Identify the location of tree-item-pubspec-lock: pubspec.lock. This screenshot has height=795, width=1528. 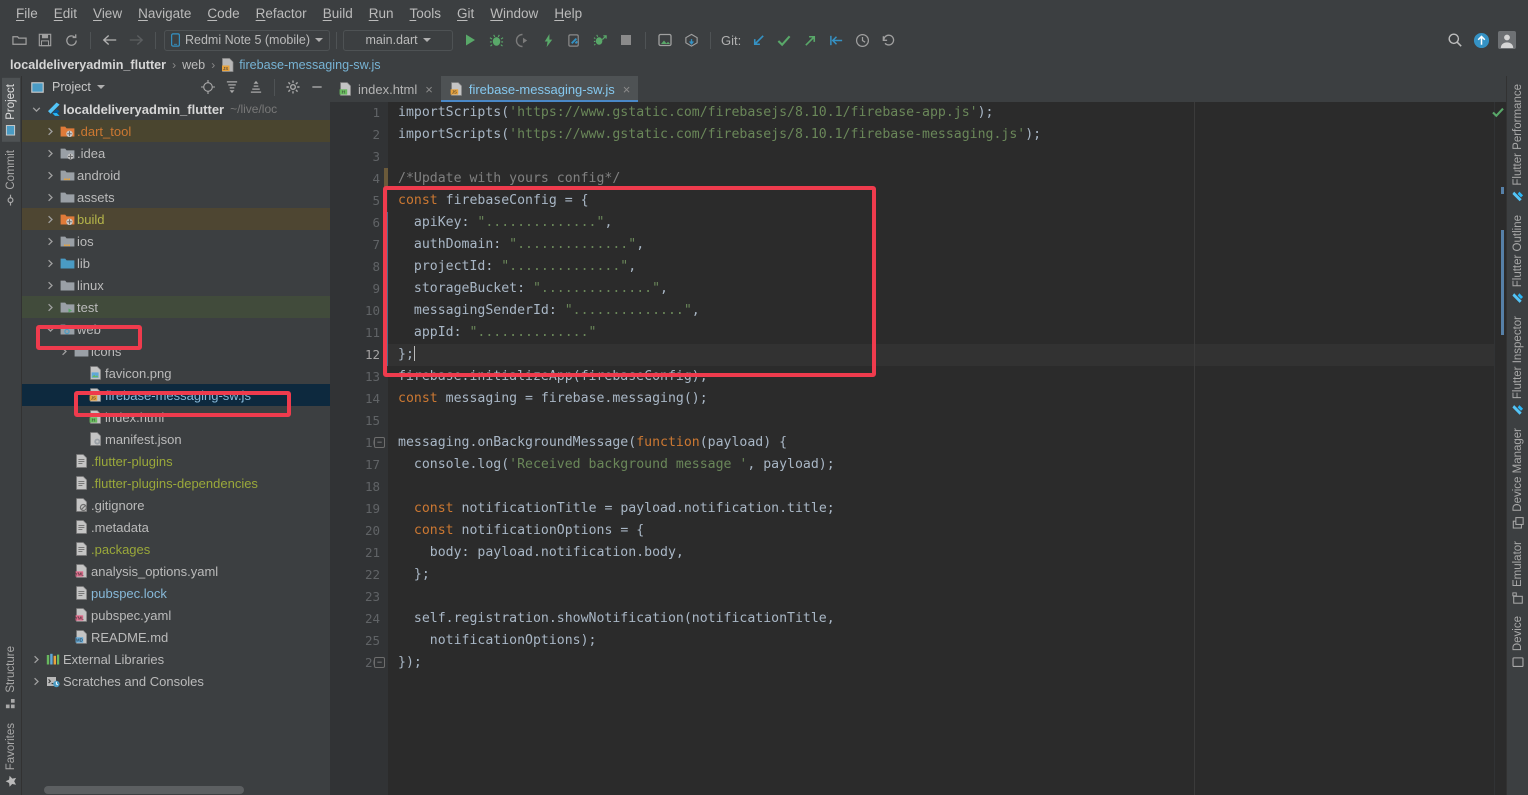
(176, 593).